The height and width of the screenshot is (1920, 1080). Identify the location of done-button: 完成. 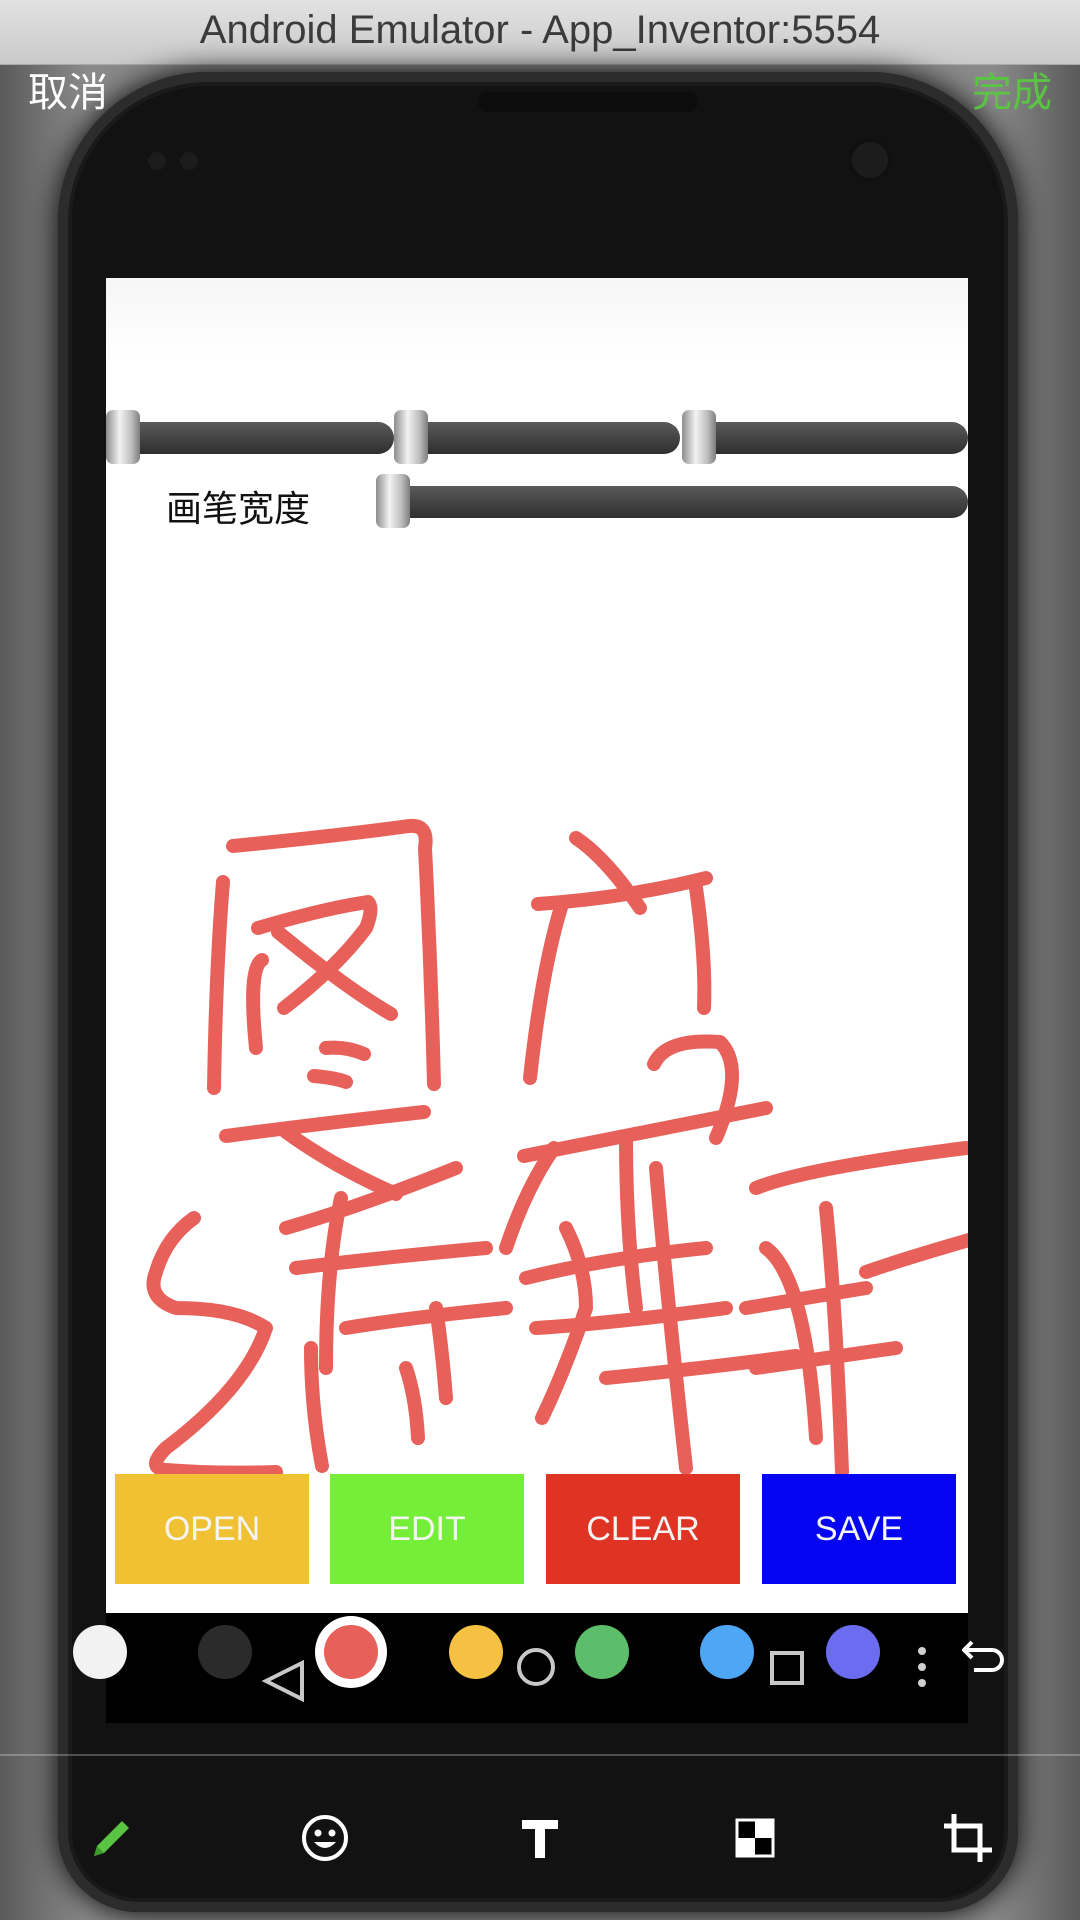
(1012, 89).